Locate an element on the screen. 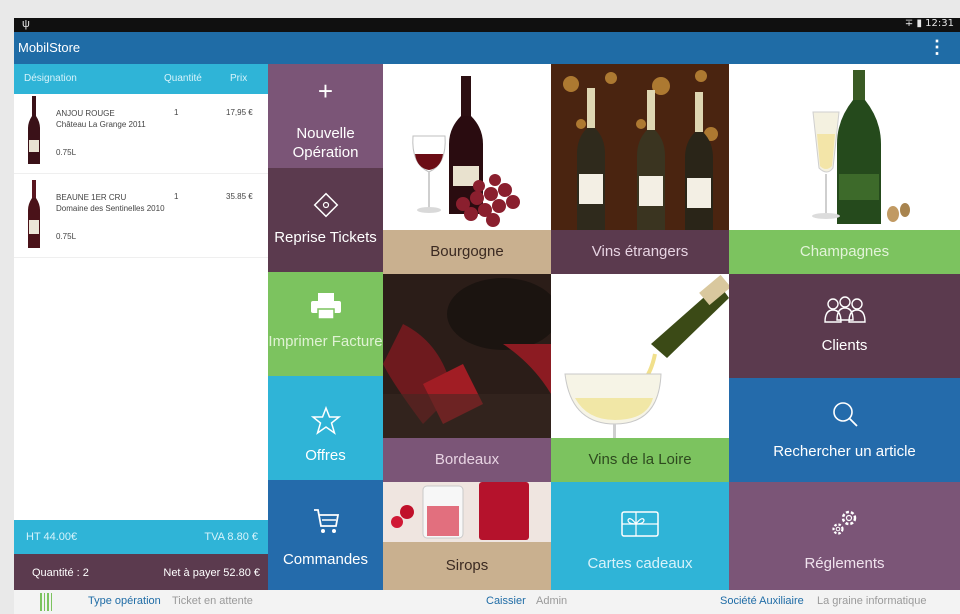 The width and height of the screenshot is (960, 614). societe-value: La graine informatique is located at coordinates (872, 601).